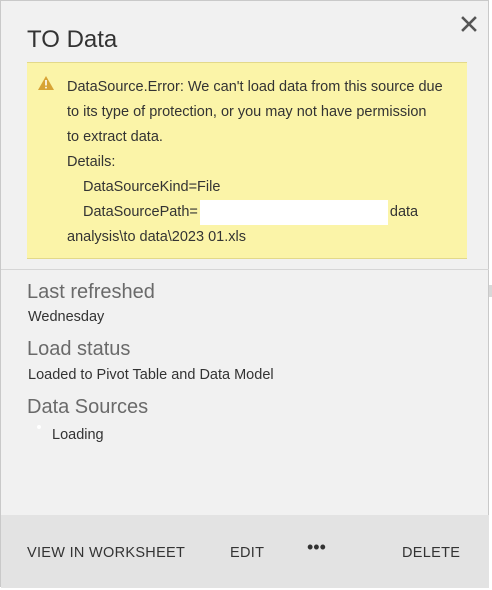  Describe the element at coordinates (115, 137) in the screenshot. I see `error-line: to extract data.` at that location.